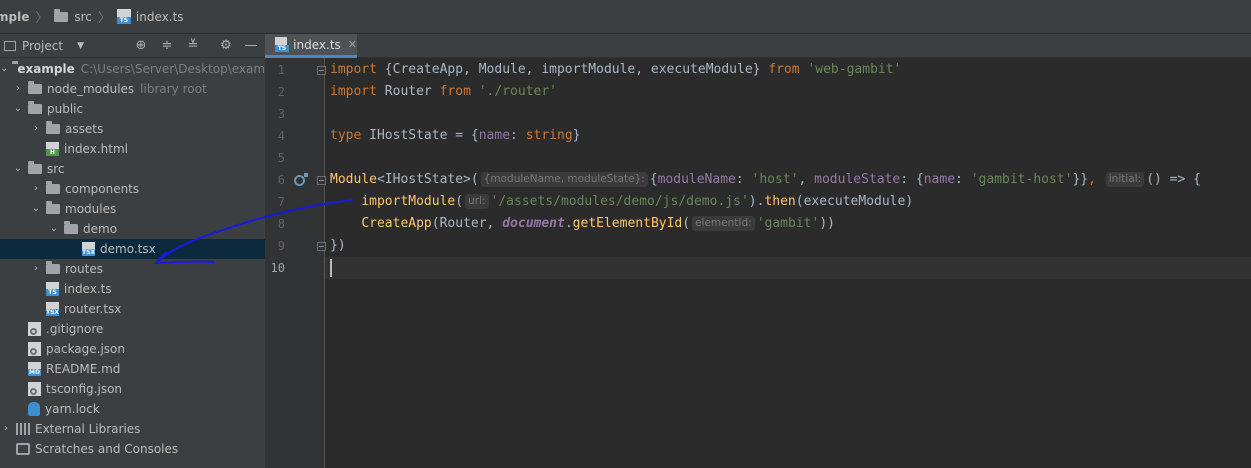 This screenshot has width=1251, height=468. What do you see at coordinates (758, 46) in the screenshot?
I see `editor-tab-bar: TS index.ts ✕` at bounding box center [758, 46].